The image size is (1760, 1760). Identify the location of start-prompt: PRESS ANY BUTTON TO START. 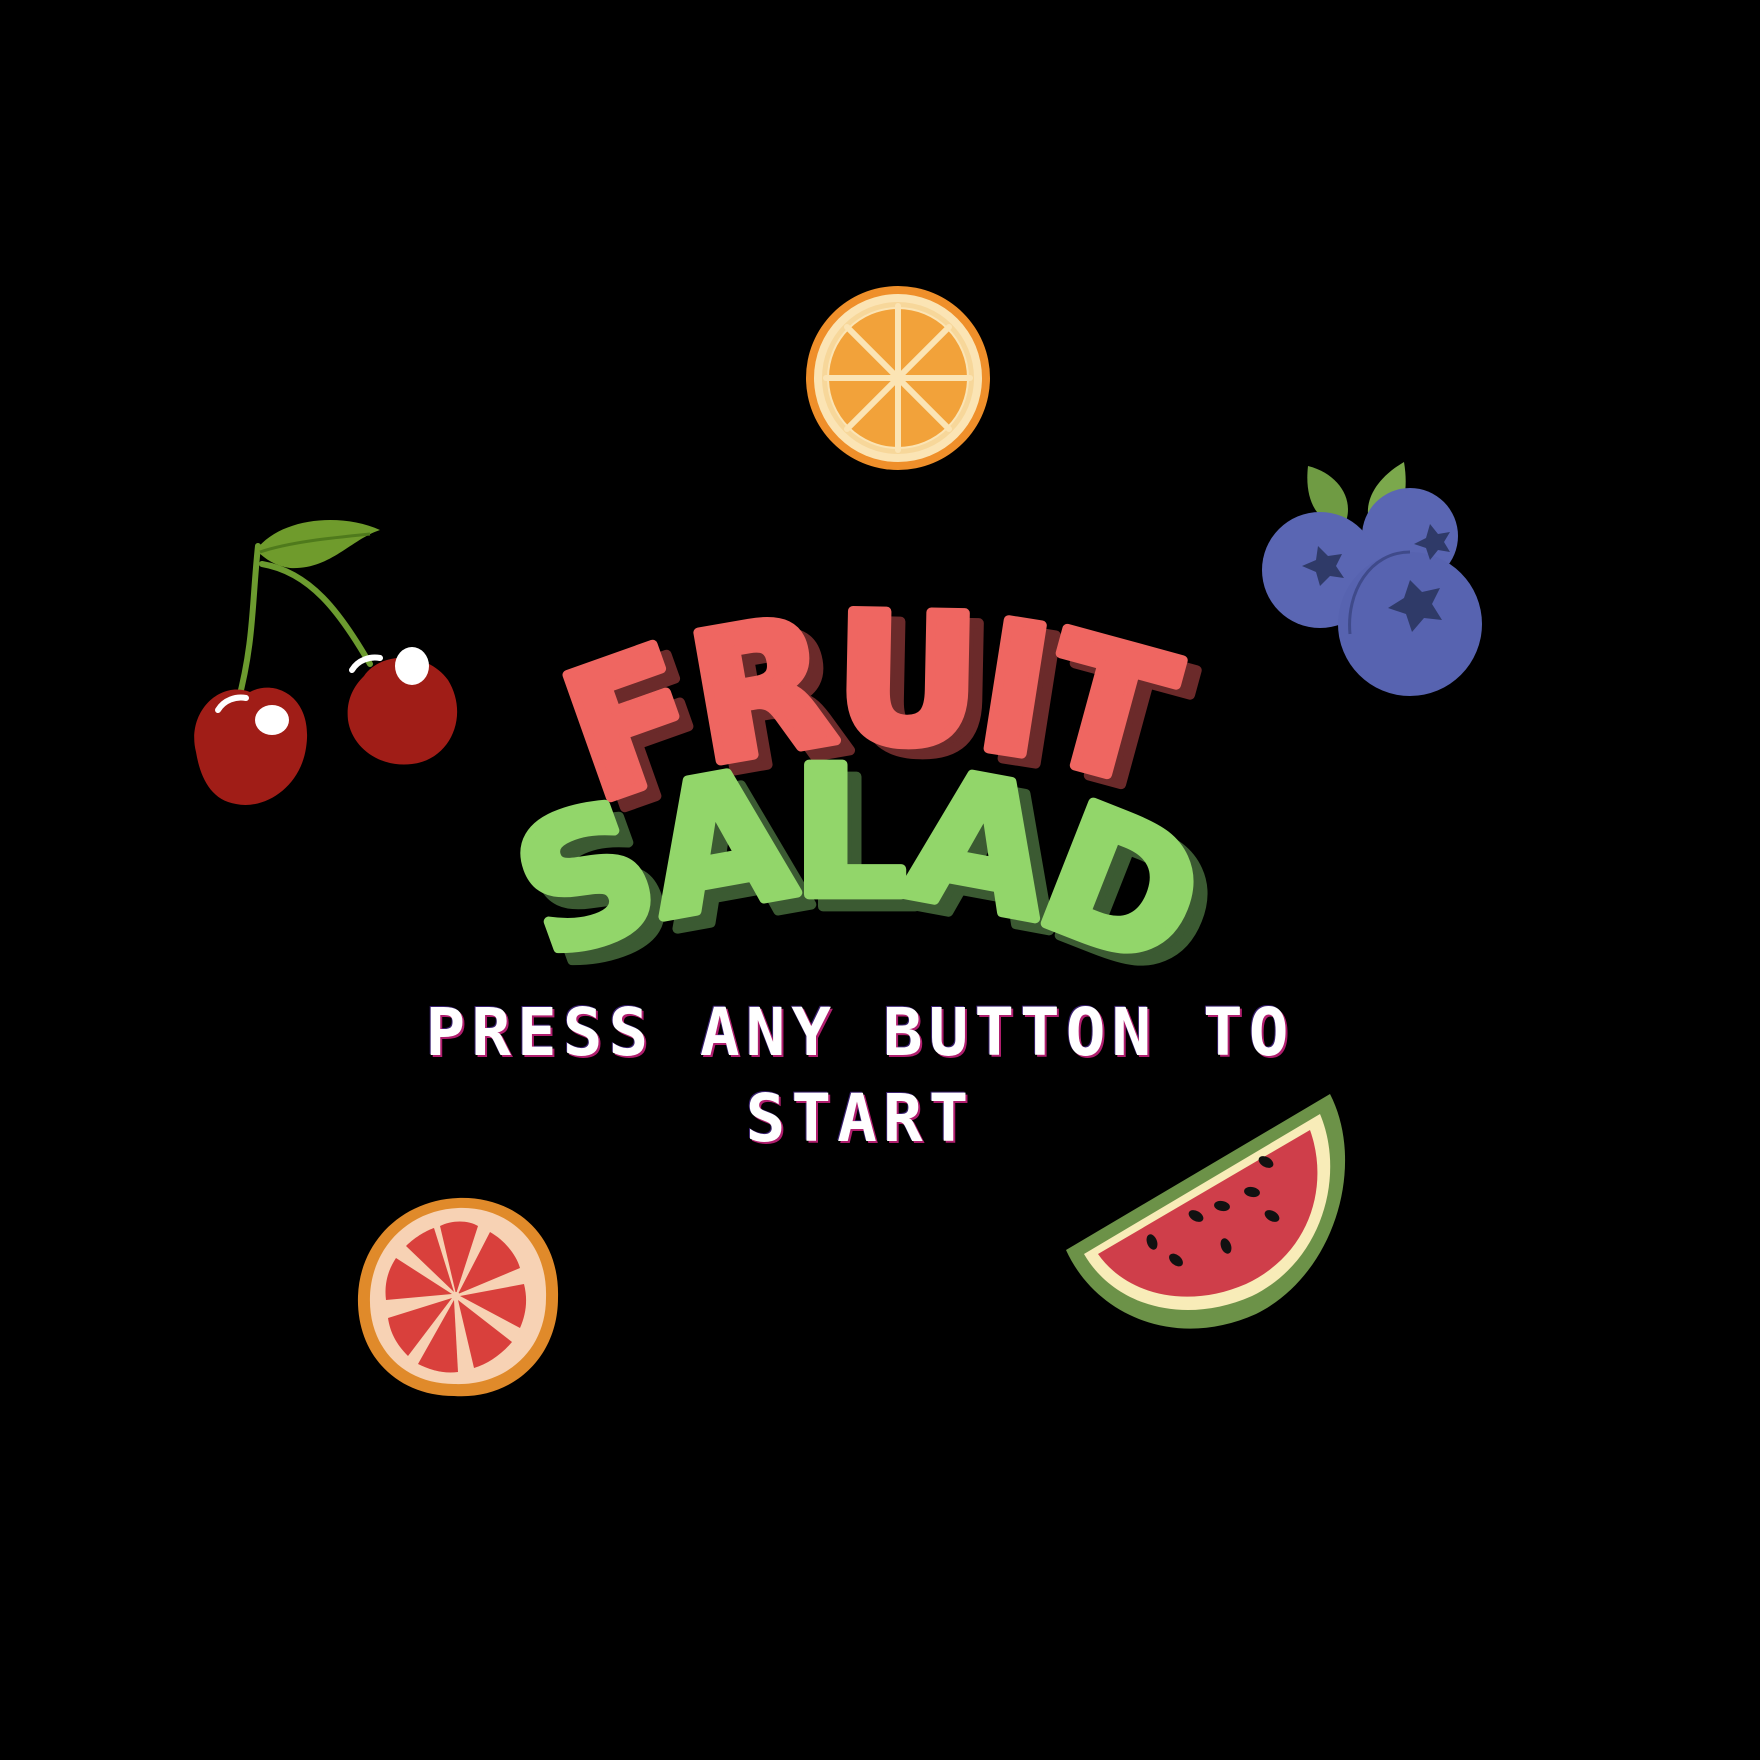
(860, 1076).